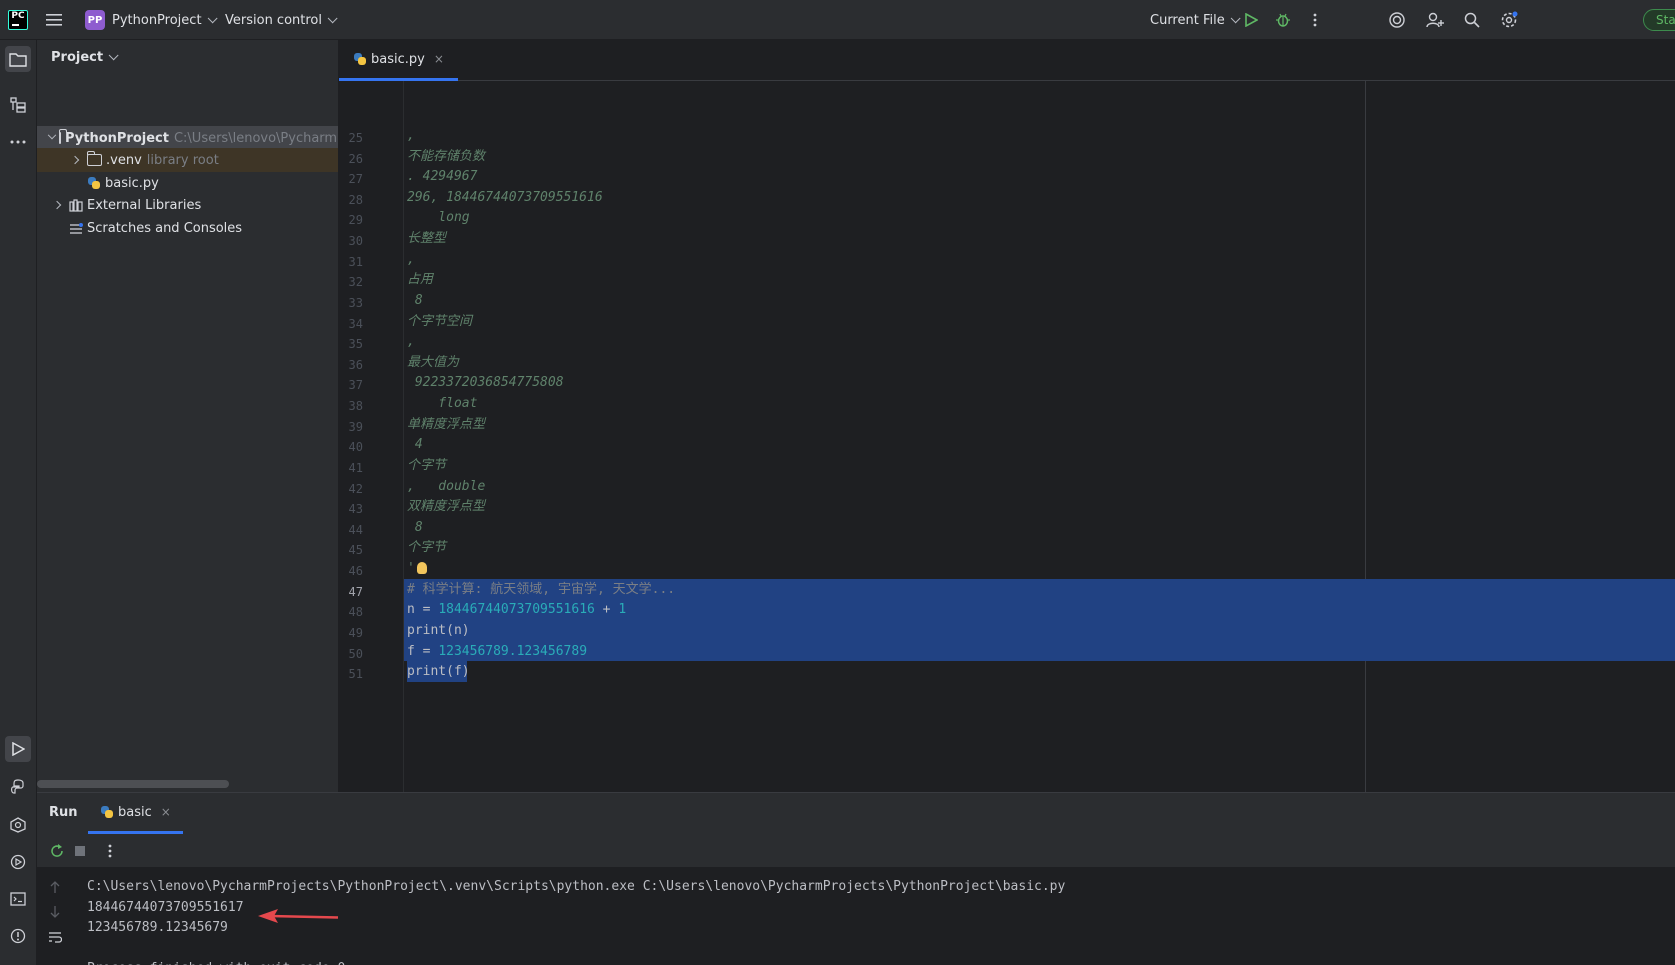  I want to click on code-line: print(f), so click(438, 672).